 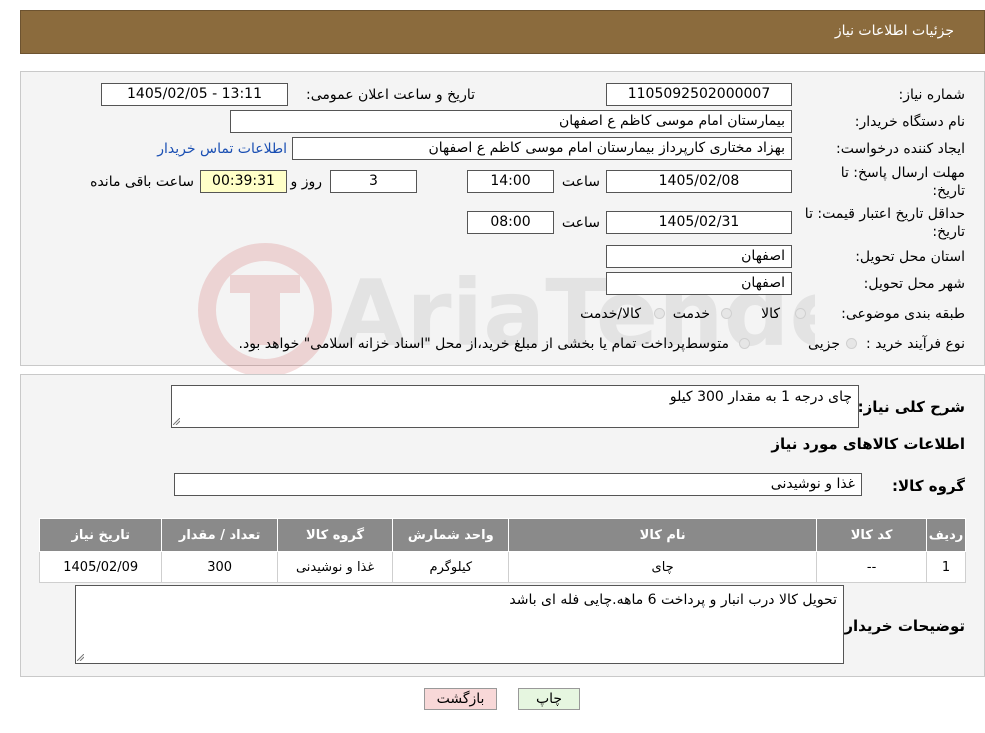 What do you see at coordinates (824, 344) in the screenshot?
I see `process-minor-label: جزیی` at bounding box center [824, 344].